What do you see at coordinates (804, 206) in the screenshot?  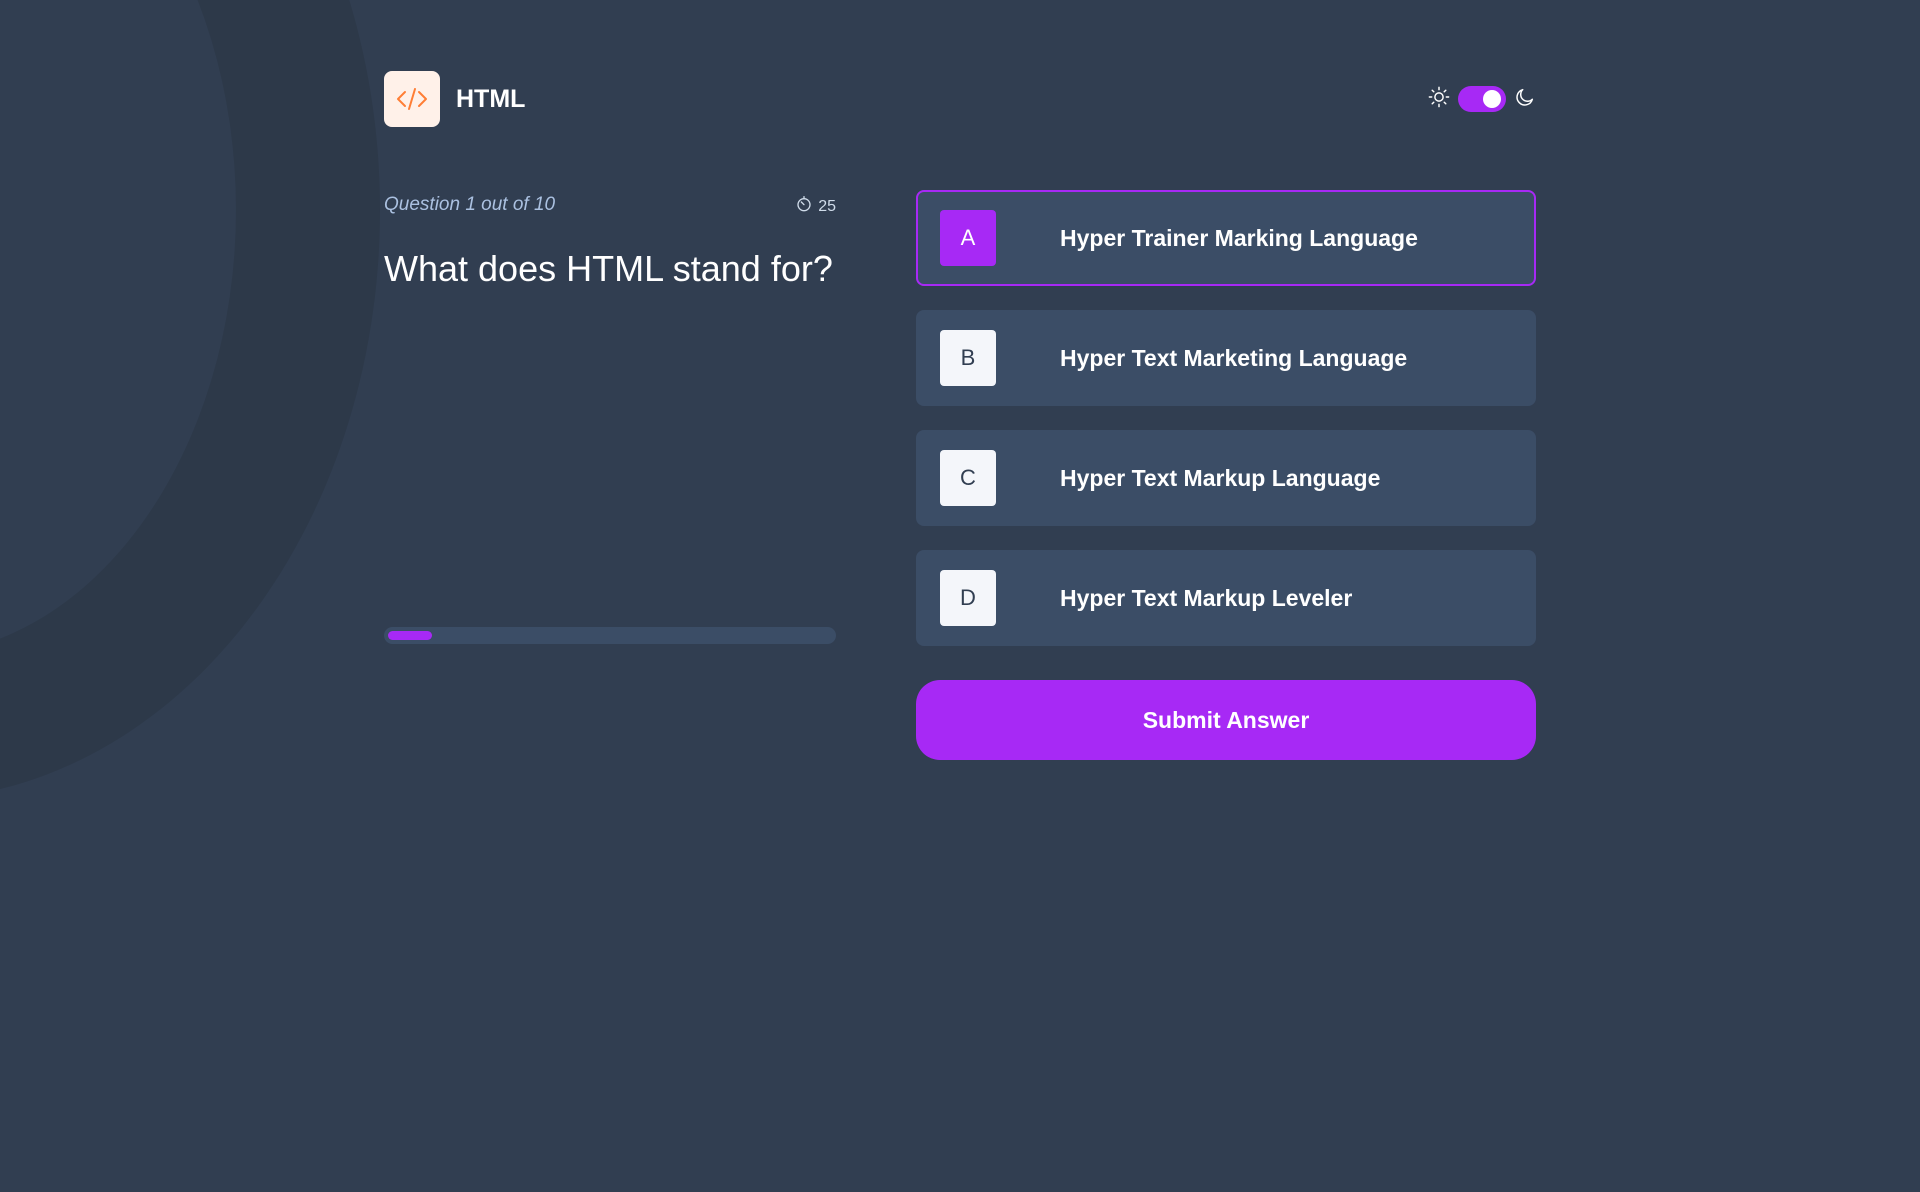 I see `timer-icon` at bounding box center [804, 206].